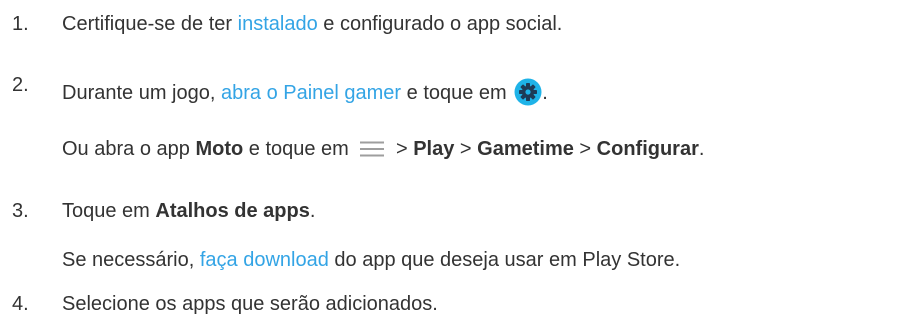  I want to click on gear-icon, so click(528, 92).